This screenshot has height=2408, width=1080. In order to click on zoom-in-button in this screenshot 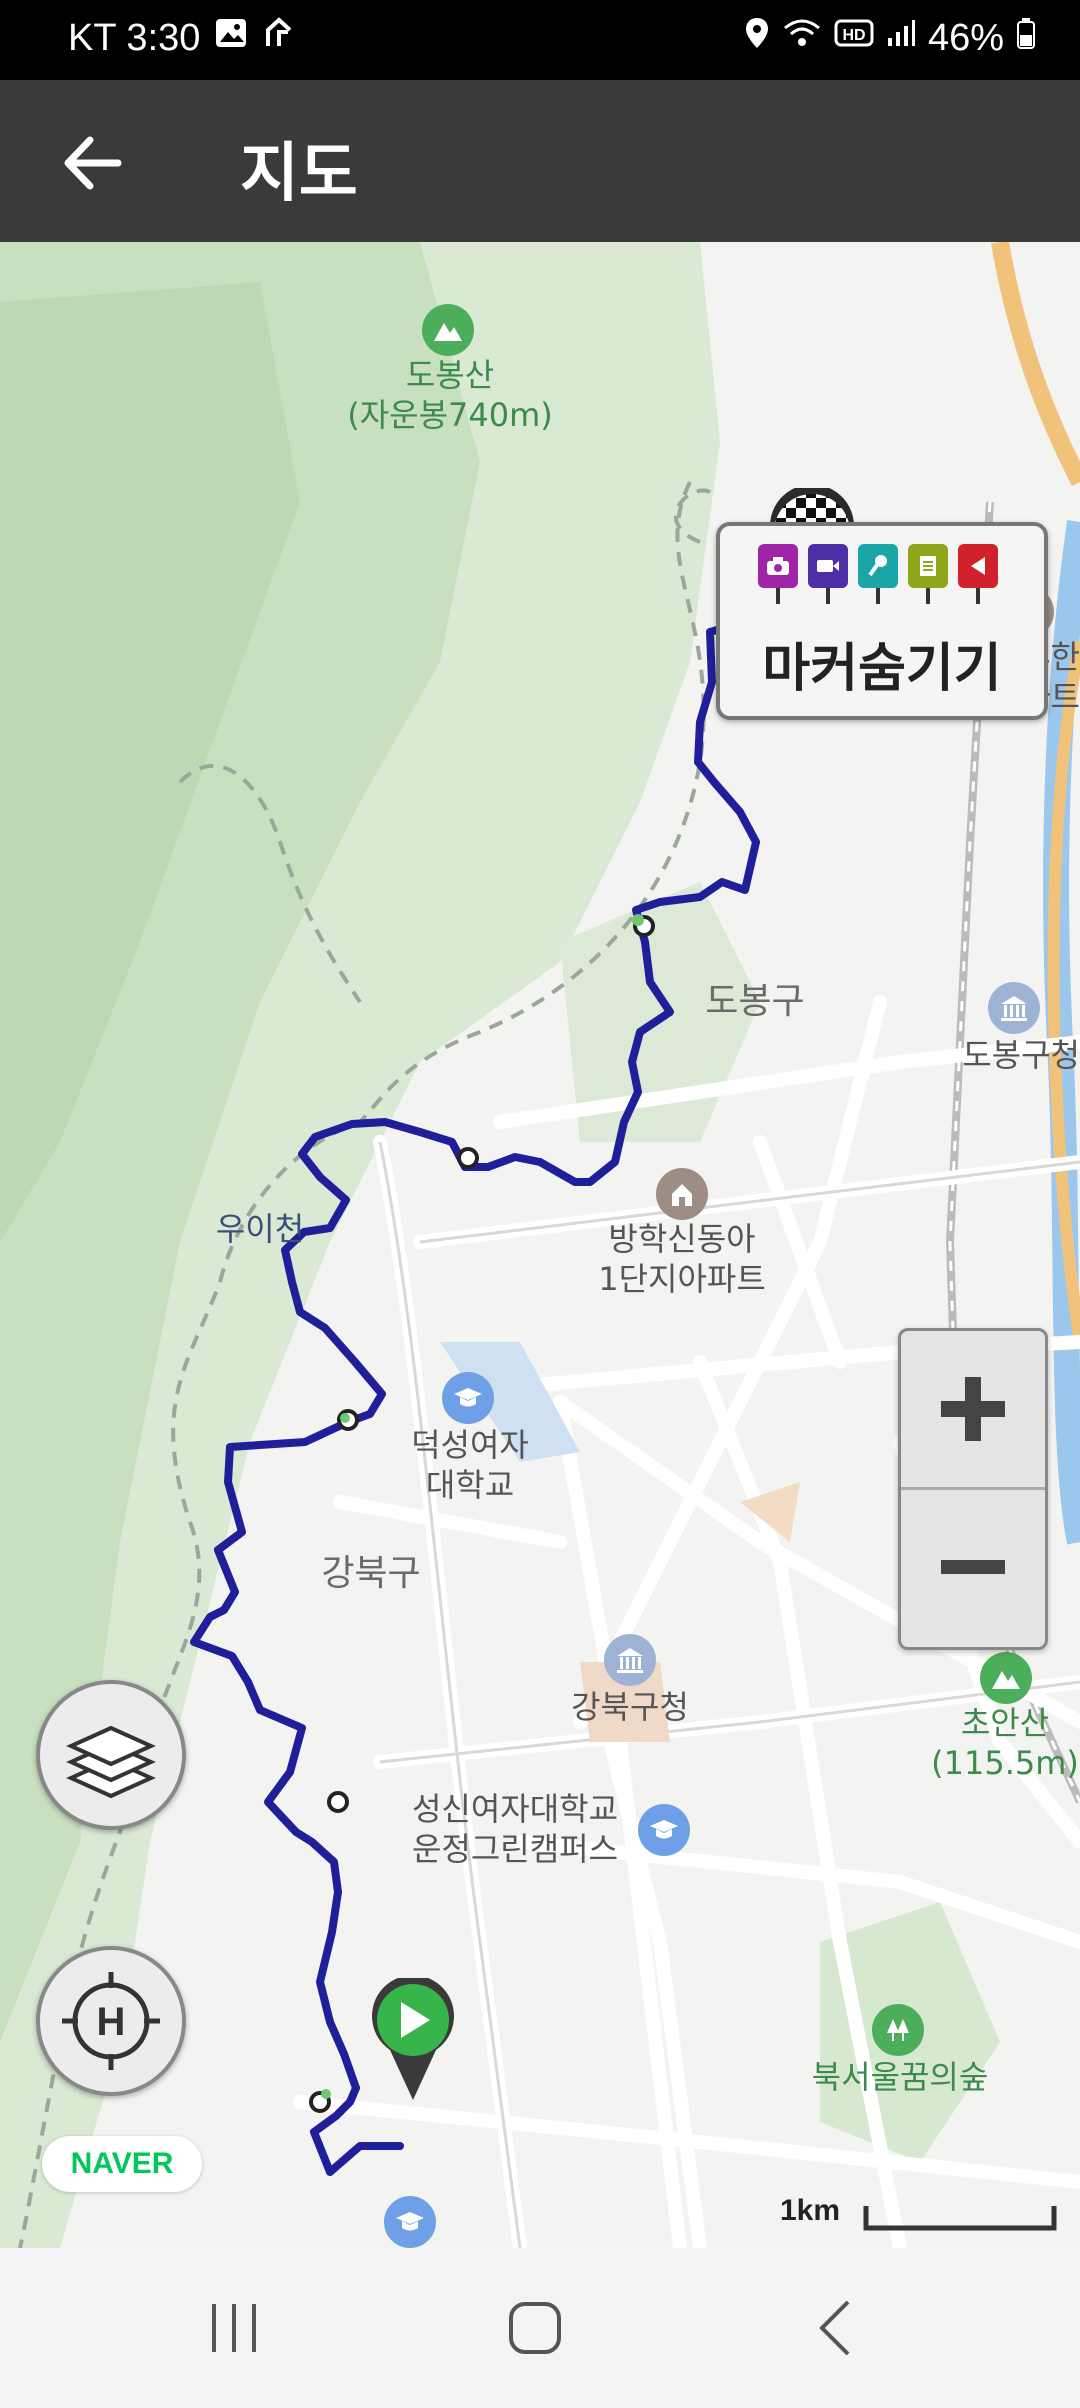, I will do `click(973, 1409)`.